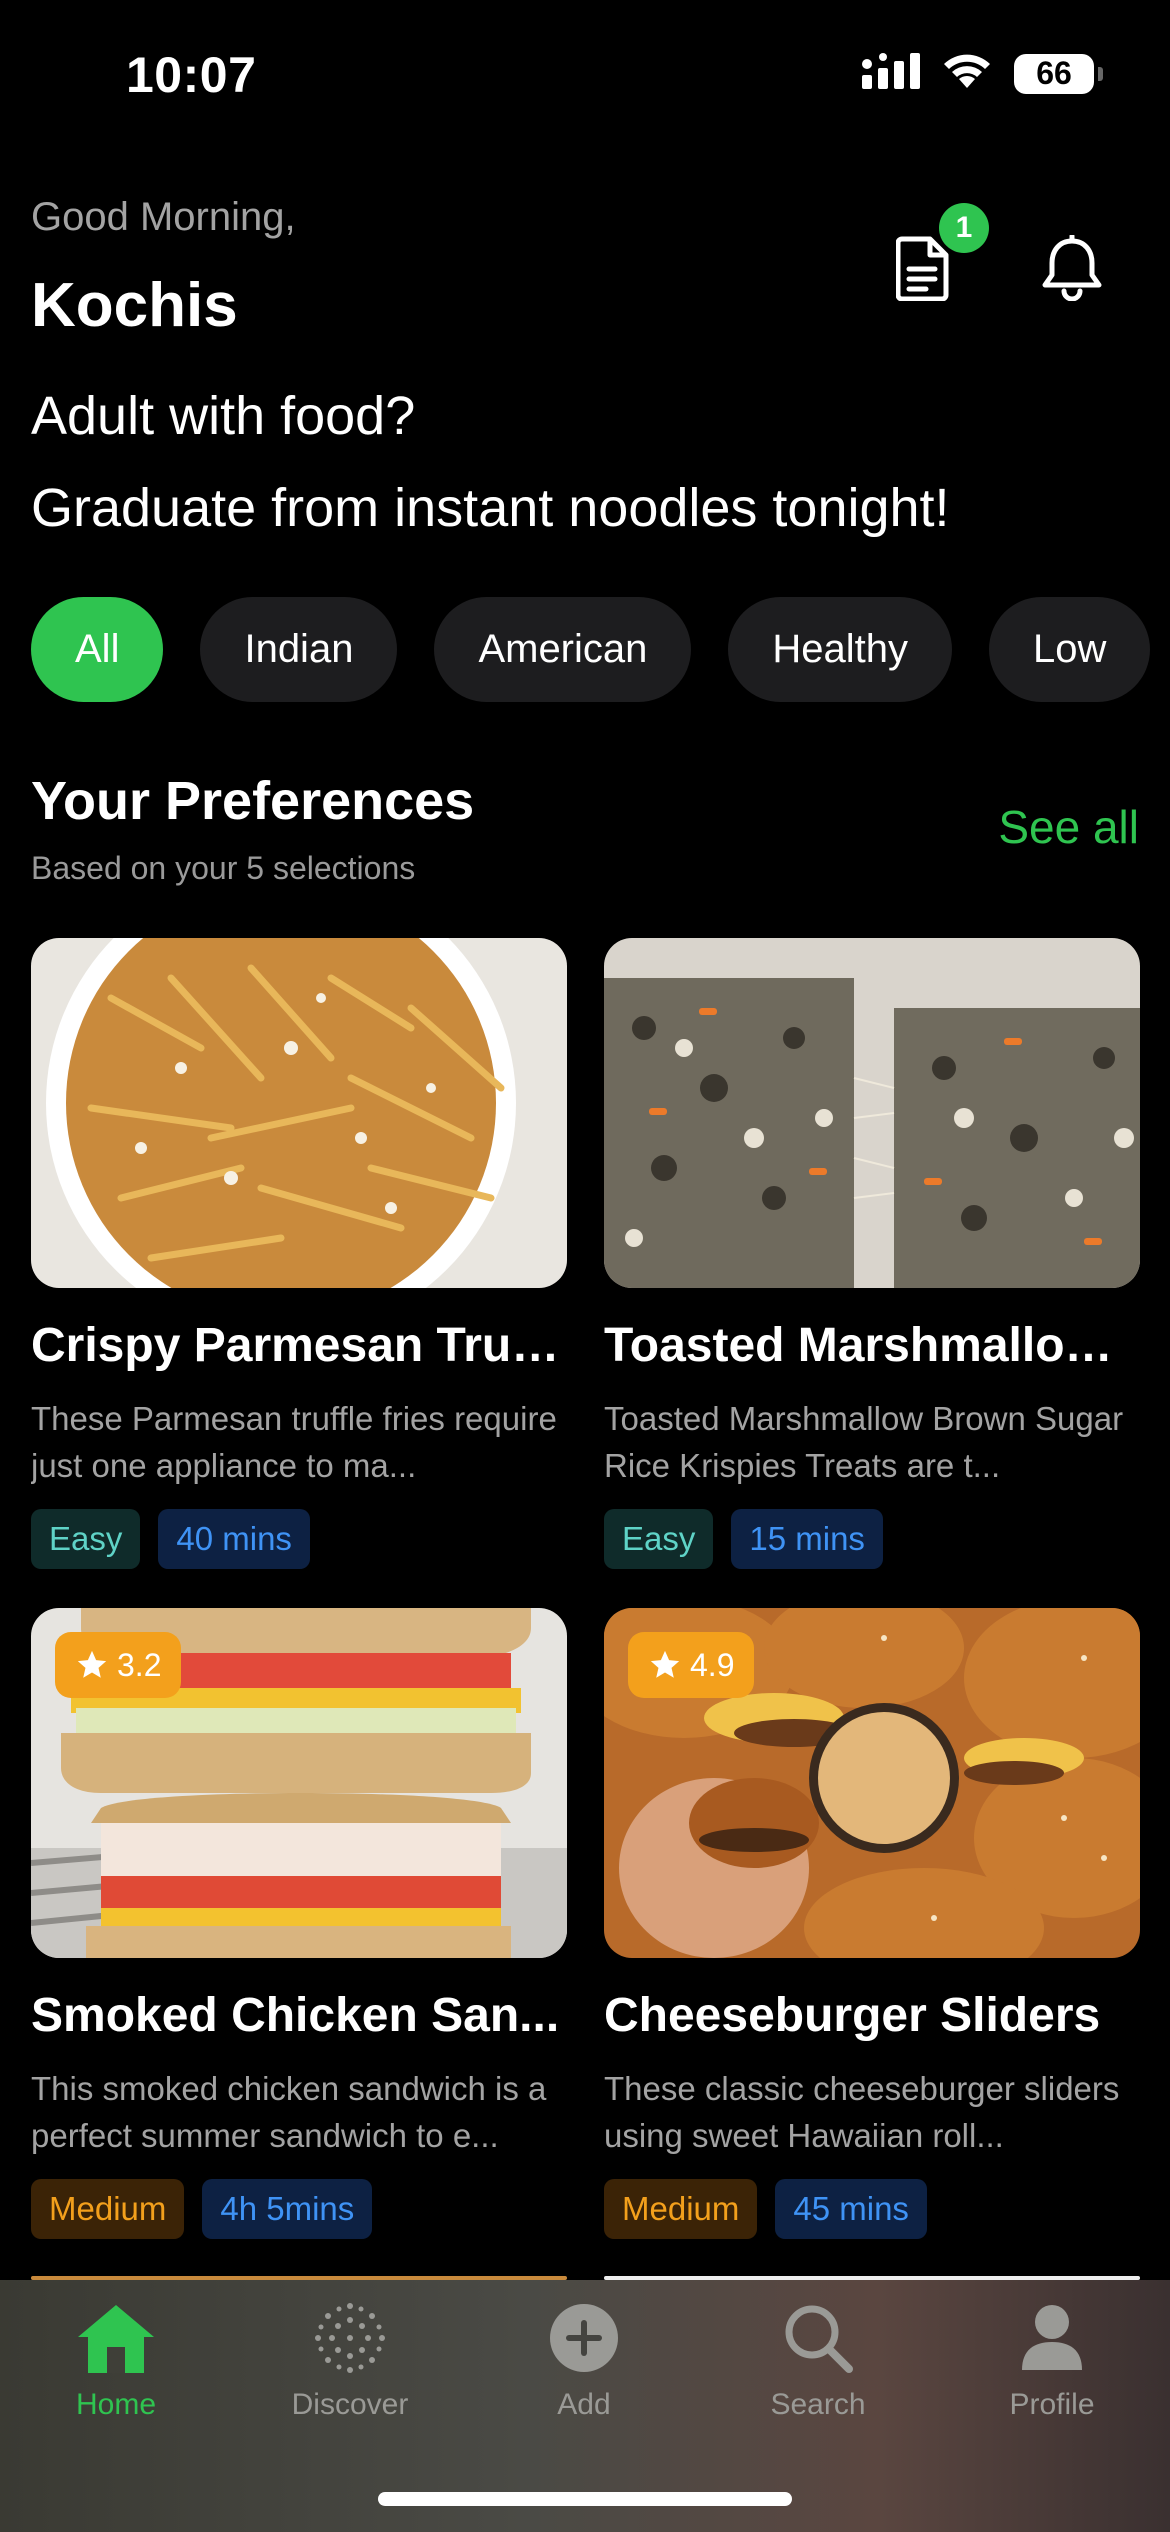 The image size is (1170, 2532). What do you see at coordinates (490, 508) in the screenshot?
I see `headline-line-2: Graduate from instant noodles tonight!` at bounding box center [490, 508].